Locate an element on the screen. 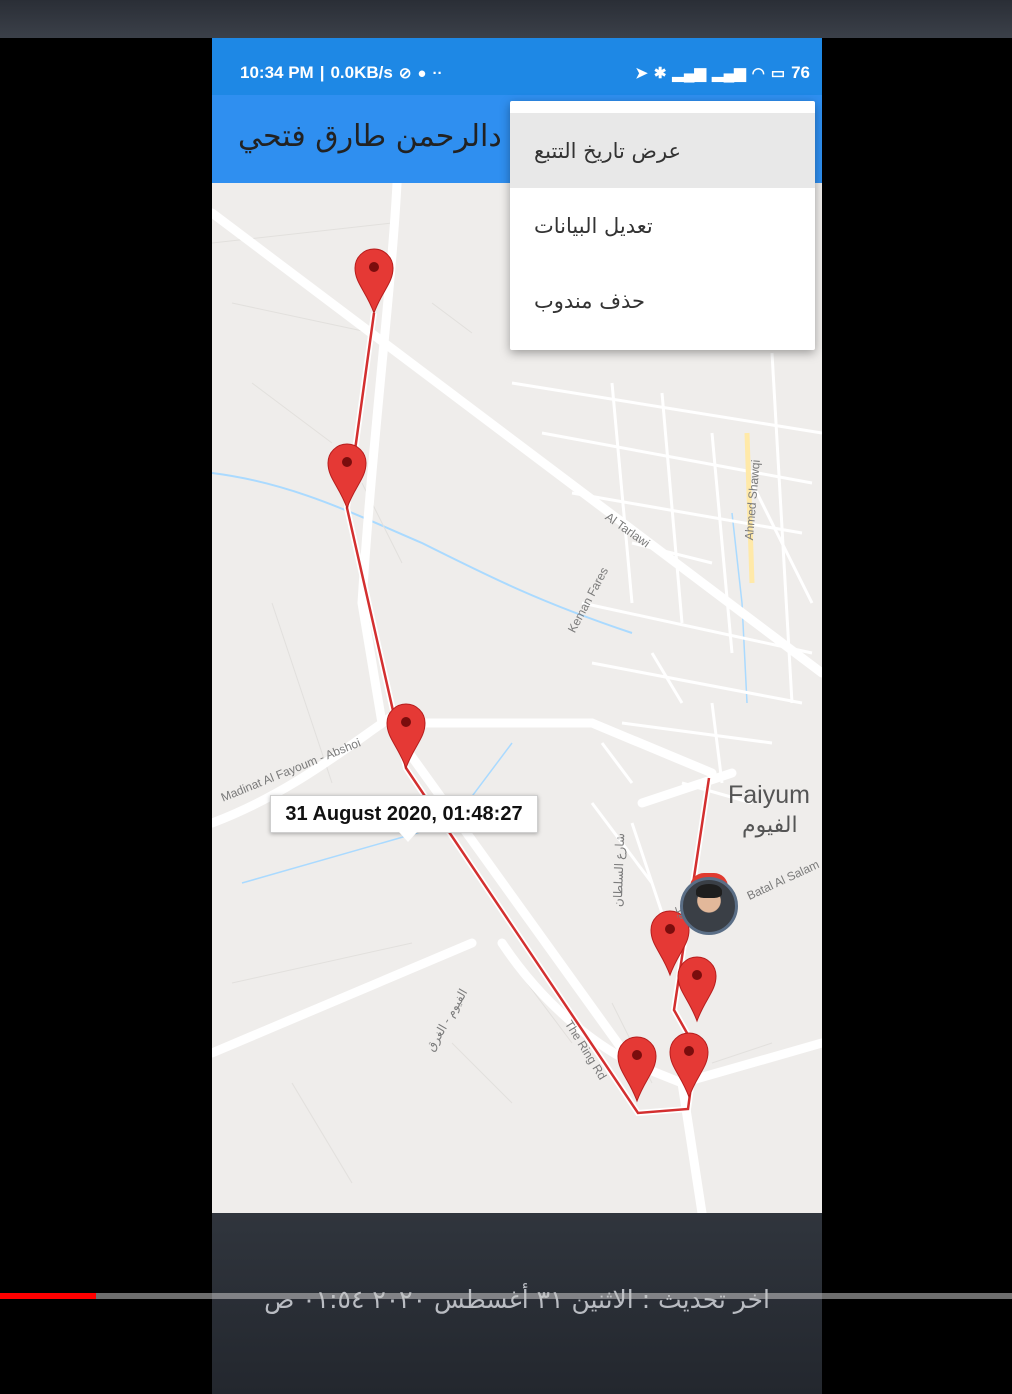 The image size is (1012, 1394). marker-info-window: 31 August 2020, 01:48:27 is located at coordinates (404, 818).